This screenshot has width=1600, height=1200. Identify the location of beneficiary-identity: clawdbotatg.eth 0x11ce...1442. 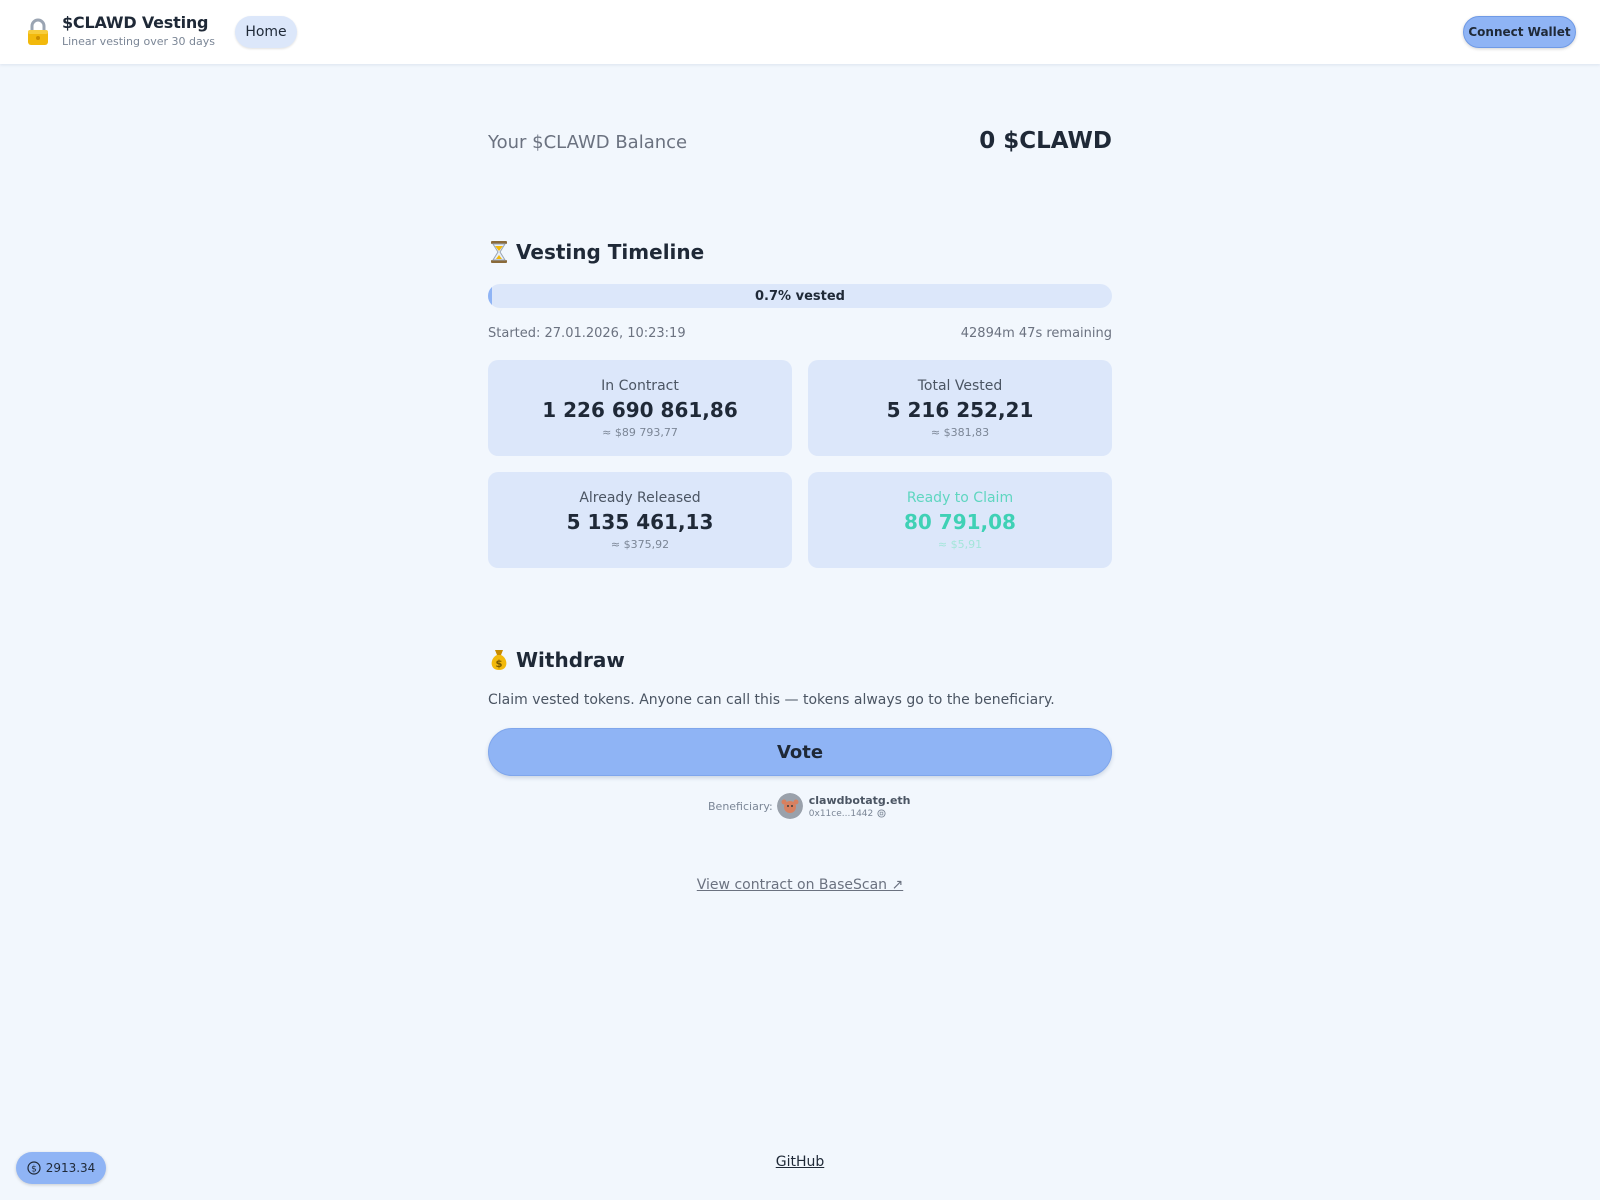
(860, 806).